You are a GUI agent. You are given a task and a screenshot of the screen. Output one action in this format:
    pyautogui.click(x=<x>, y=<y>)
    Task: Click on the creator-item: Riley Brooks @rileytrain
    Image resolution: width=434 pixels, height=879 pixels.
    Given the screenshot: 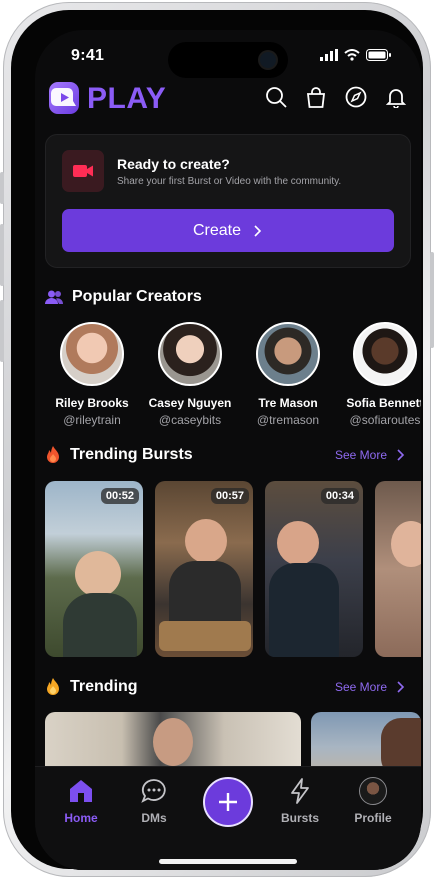 What is the action you would take?
    pyautogui.click(x=92, y=374)
    